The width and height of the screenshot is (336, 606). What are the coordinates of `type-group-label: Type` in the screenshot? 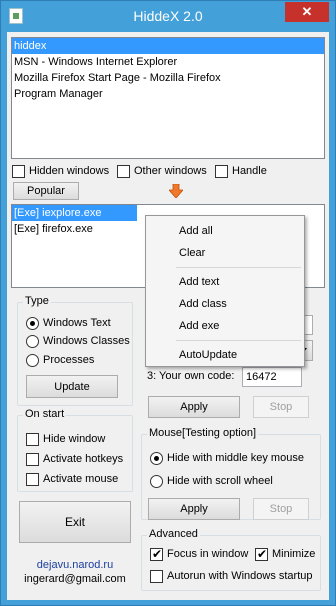 It's located at (37, 301).